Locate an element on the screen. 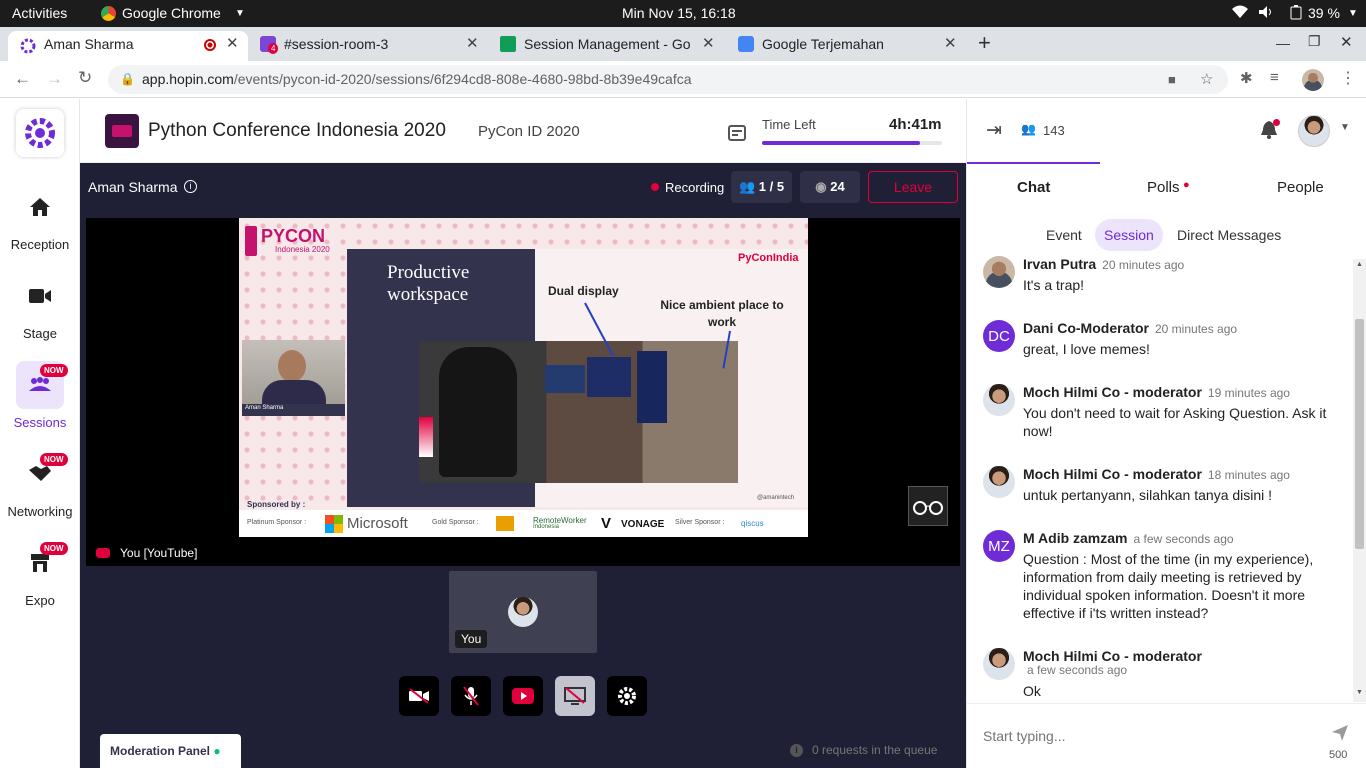 The image size is (1366, 768). leave-button: Leave is located at coordinates (913, 187).